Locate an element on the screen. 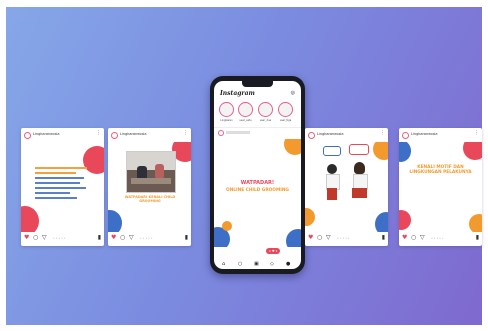 The width and height of the screenshot is (488, 331). story-label: Lingkaran is located at coordinates (226, 120).